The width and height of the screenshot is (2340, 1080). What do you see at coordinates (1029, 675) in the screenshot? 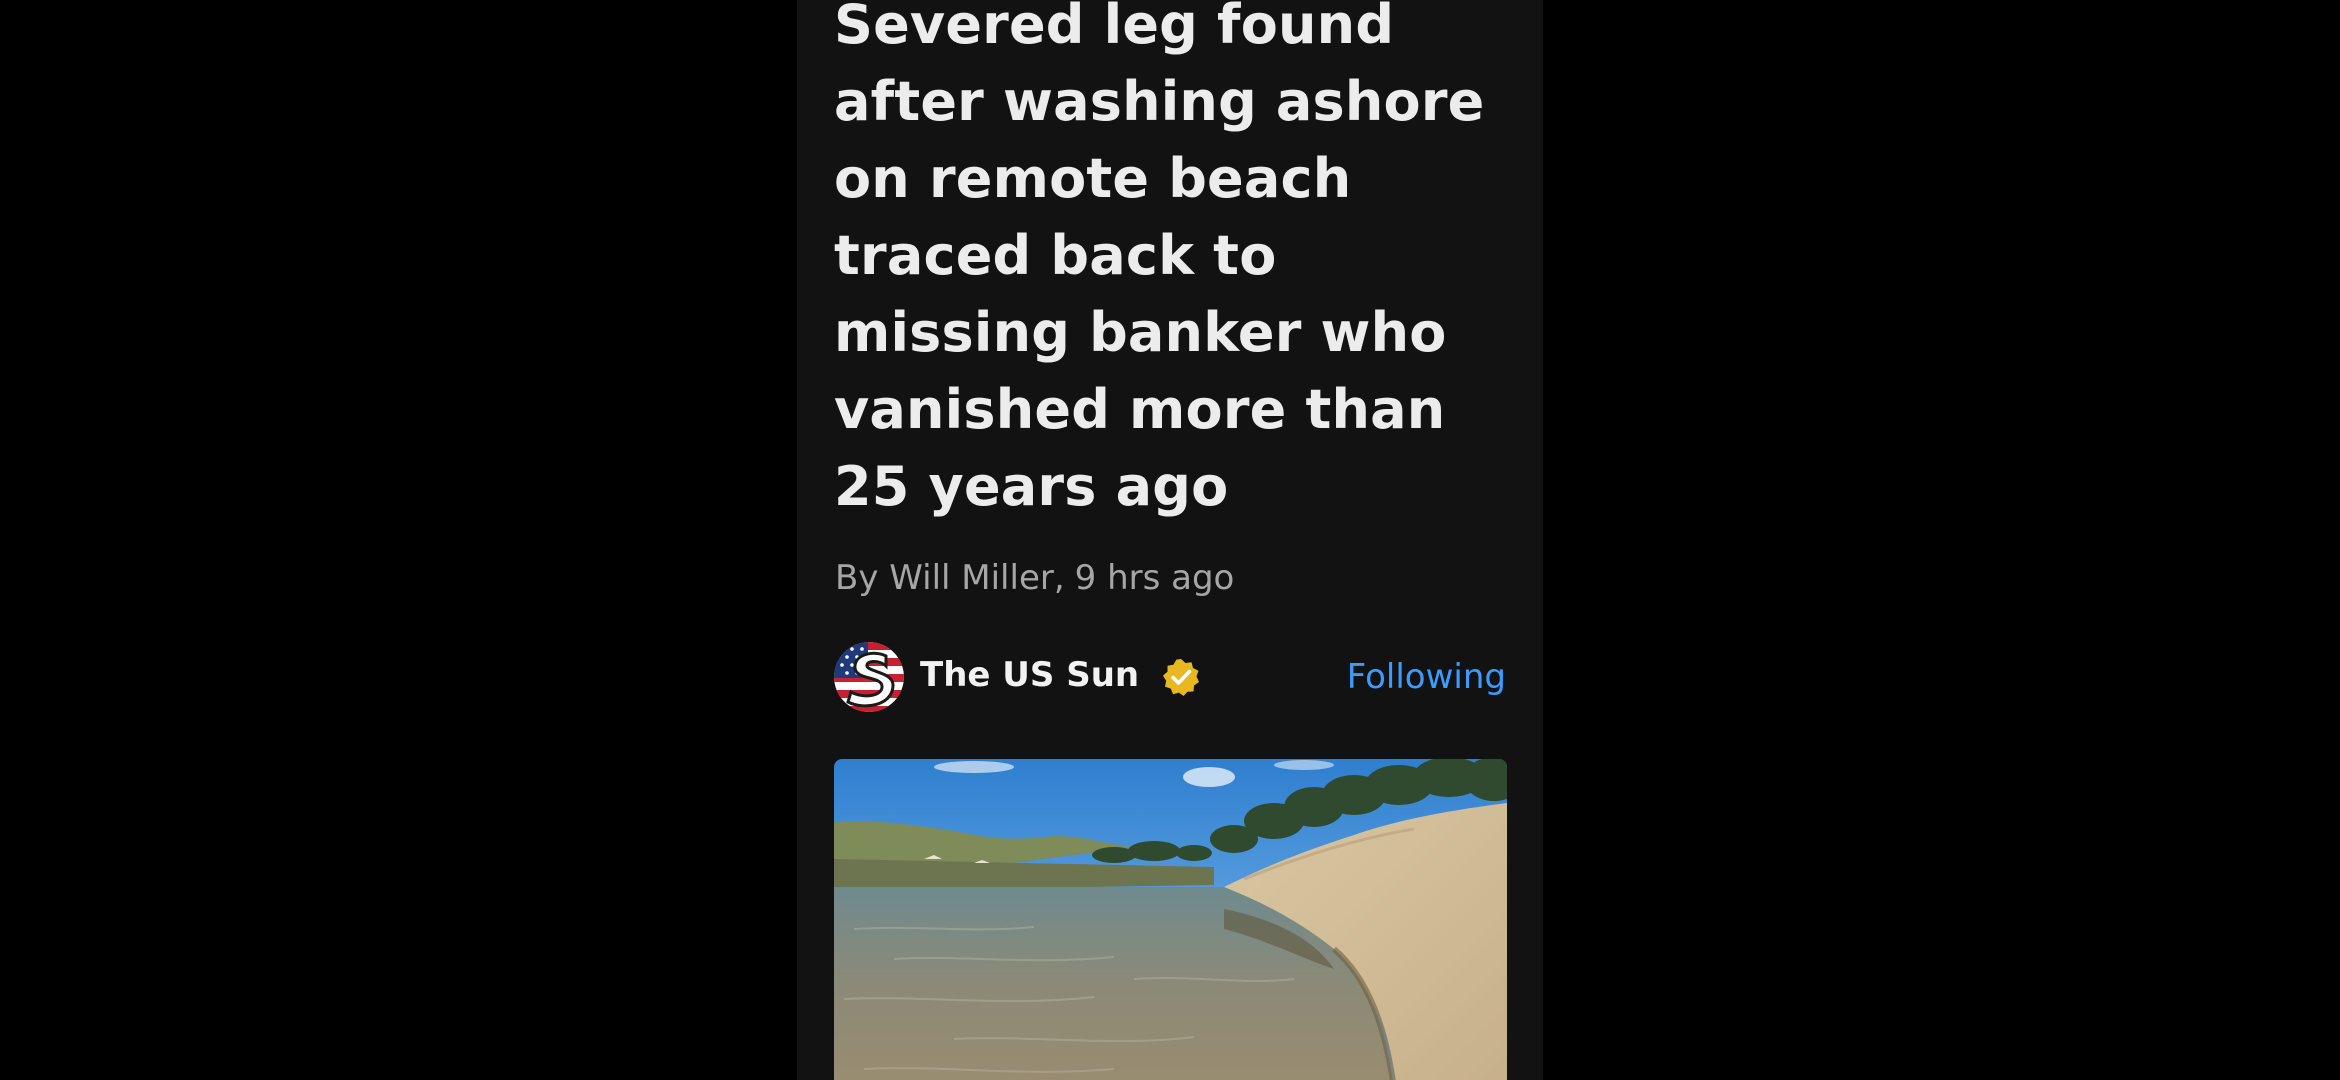
I see `source-name: The US Sun` at bounding box center [1029, 675].